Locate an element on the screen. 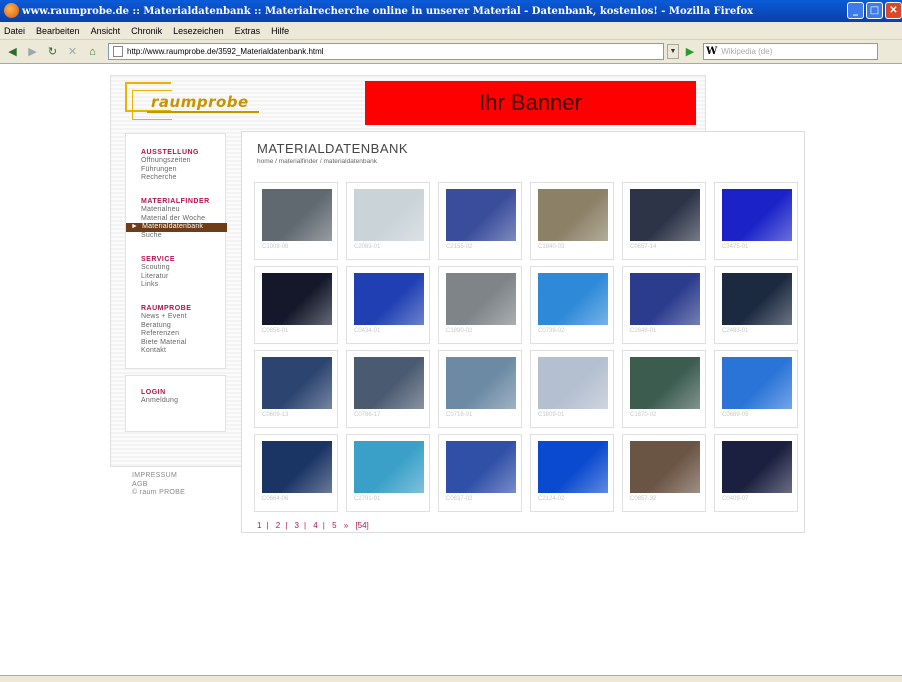  sidebar-item-biete-material: Biete Material is located at coordinates (176, 343).